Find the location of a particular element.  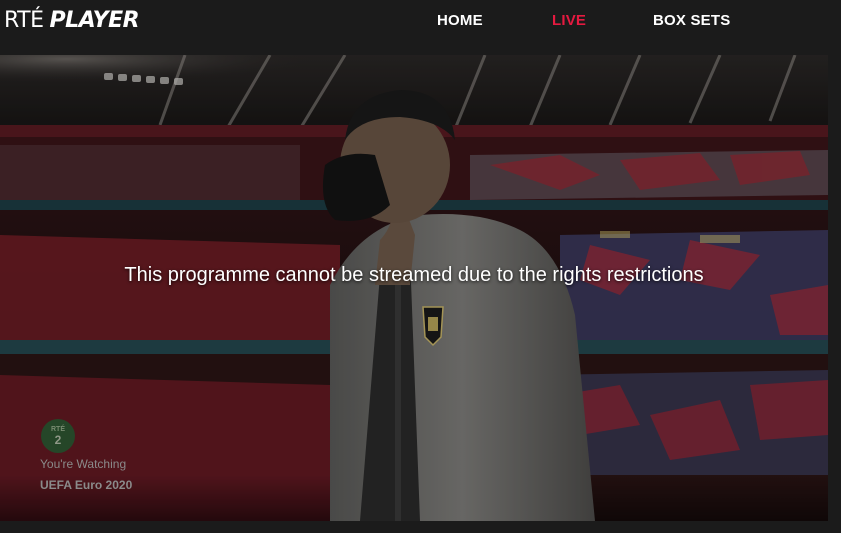

you-are-watching-label: You're Watching is located at coordinates (83, 464).